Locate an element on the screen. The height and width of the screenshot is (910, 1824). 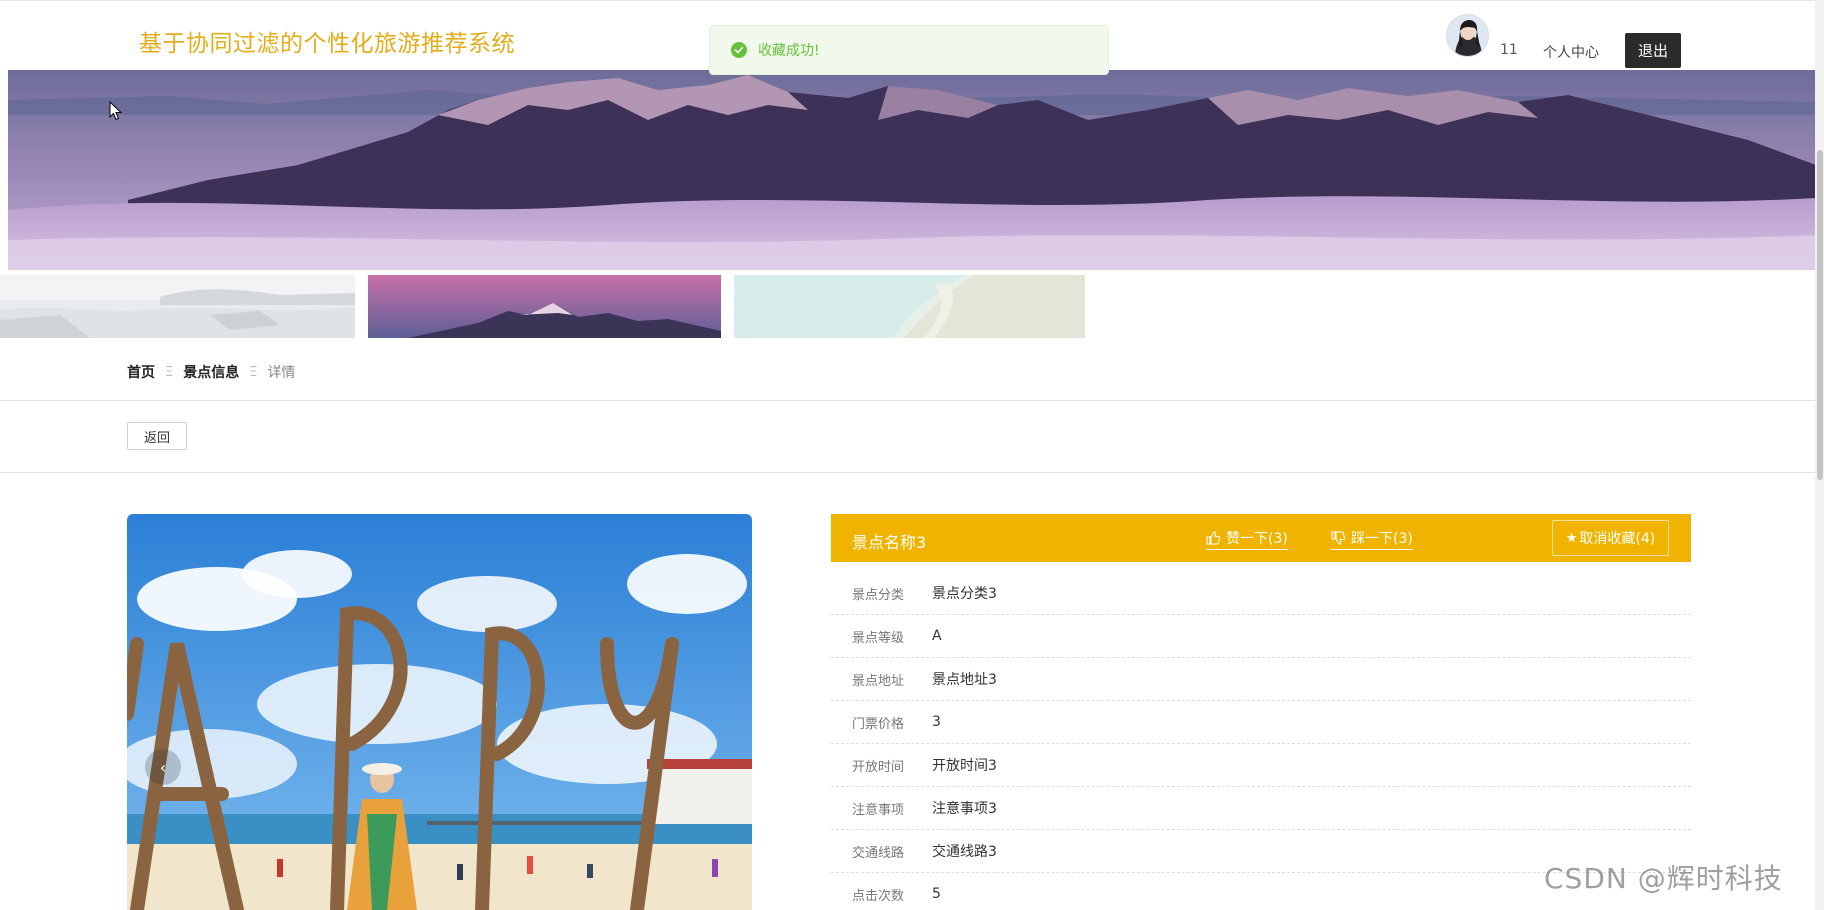
mountain-thumbnail-image is located at coordinates (544, 306).